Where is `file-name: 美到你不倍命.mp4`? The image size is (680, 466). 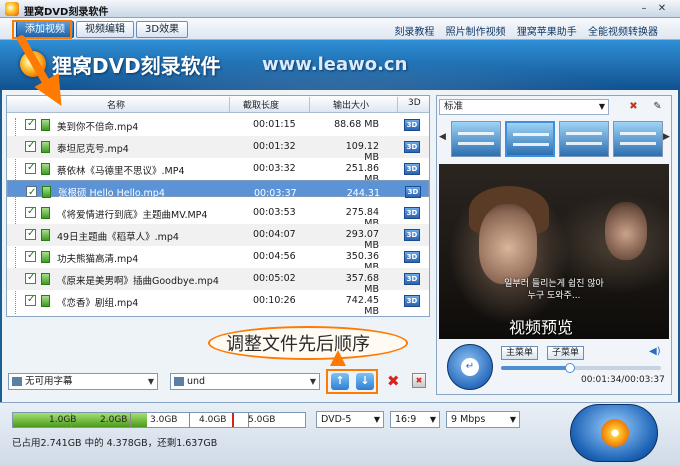 file-name: 美到你不倍命.mp4 is located at coordinates (98, 127).